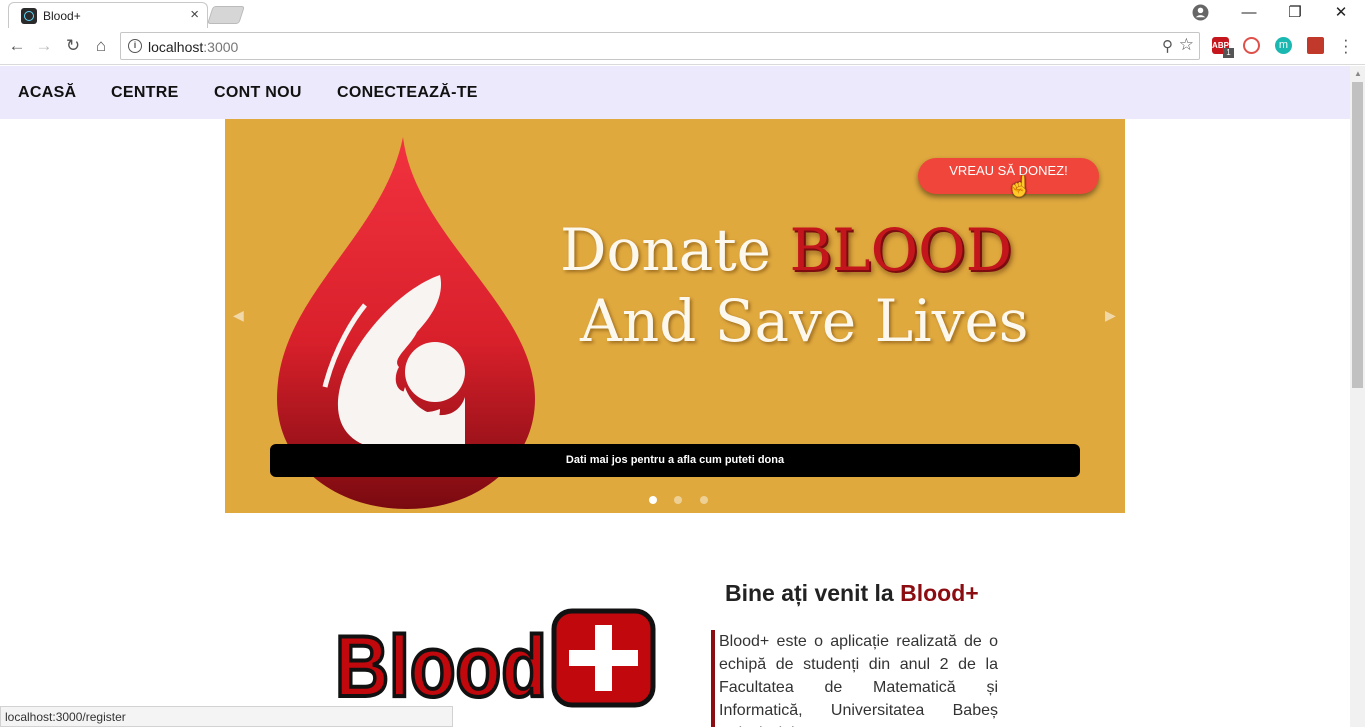 Image resolution: width=1365 pixels, height=727 pixels. What do you see at coordinates (1283, 45) in the screenshot?
I see `extension-m-icon: m` at bounding box center [1283, 45].